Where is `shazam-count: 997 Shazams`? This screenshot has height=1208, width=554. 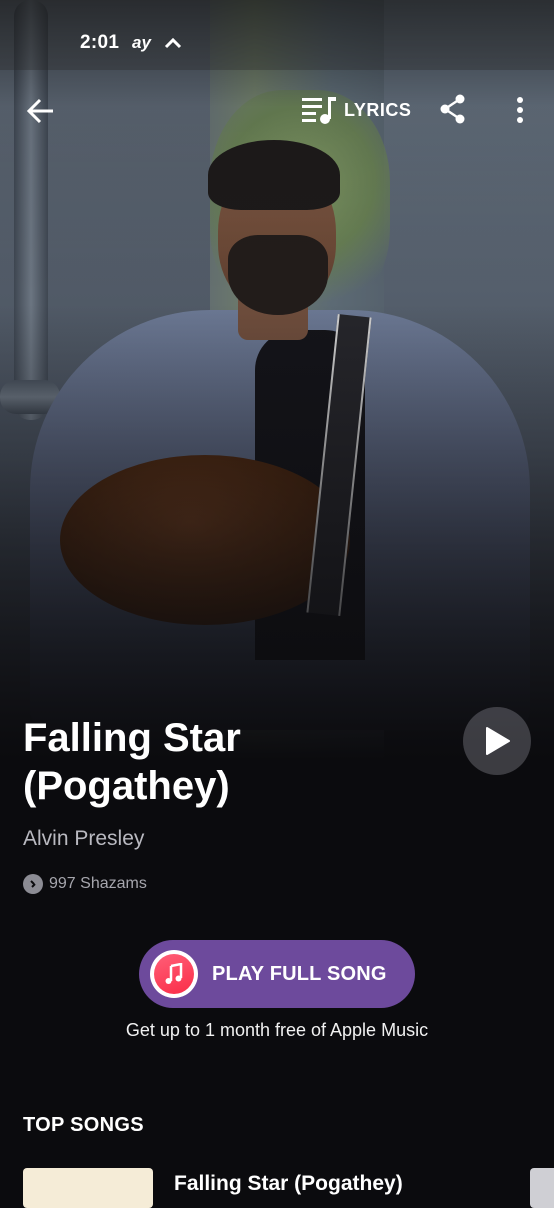 shazam-count: 997 Shazams is located at coordinates (85, 884).